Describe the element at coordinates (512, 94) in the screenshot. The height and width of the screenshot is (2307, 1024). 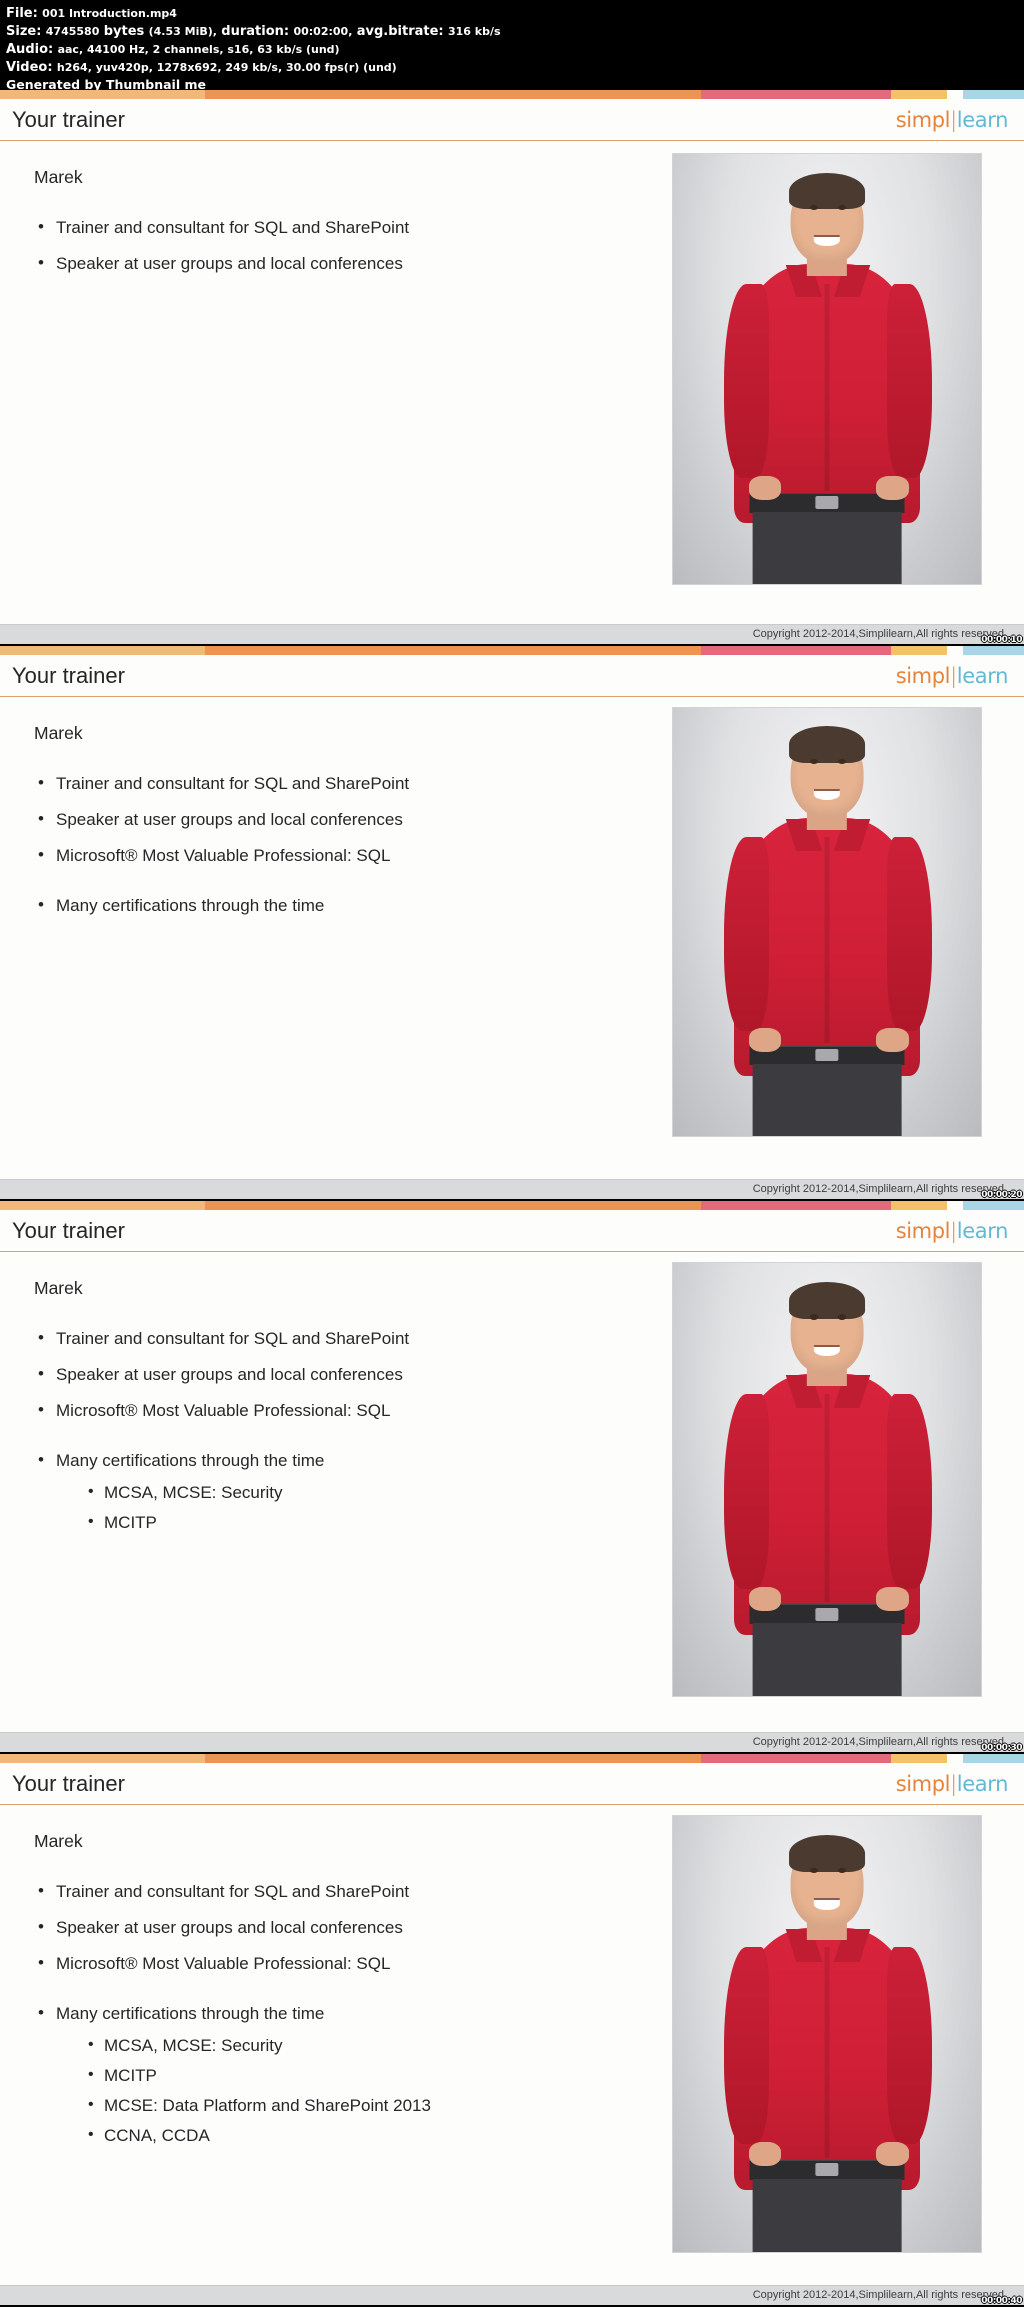
I see `color-ribbon` at that location.